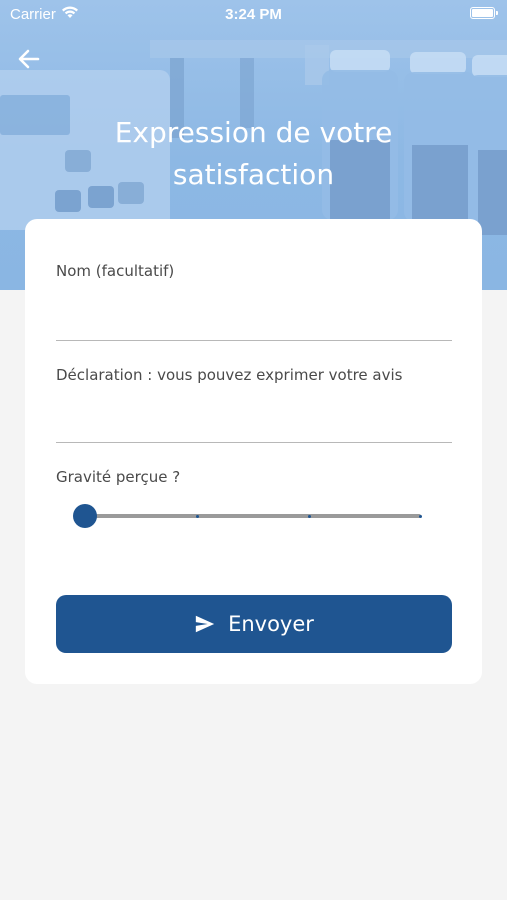  Describe the element at coordinates (271, 624) in the screenshot. I see `send-button-label: Envoyer` at that location.